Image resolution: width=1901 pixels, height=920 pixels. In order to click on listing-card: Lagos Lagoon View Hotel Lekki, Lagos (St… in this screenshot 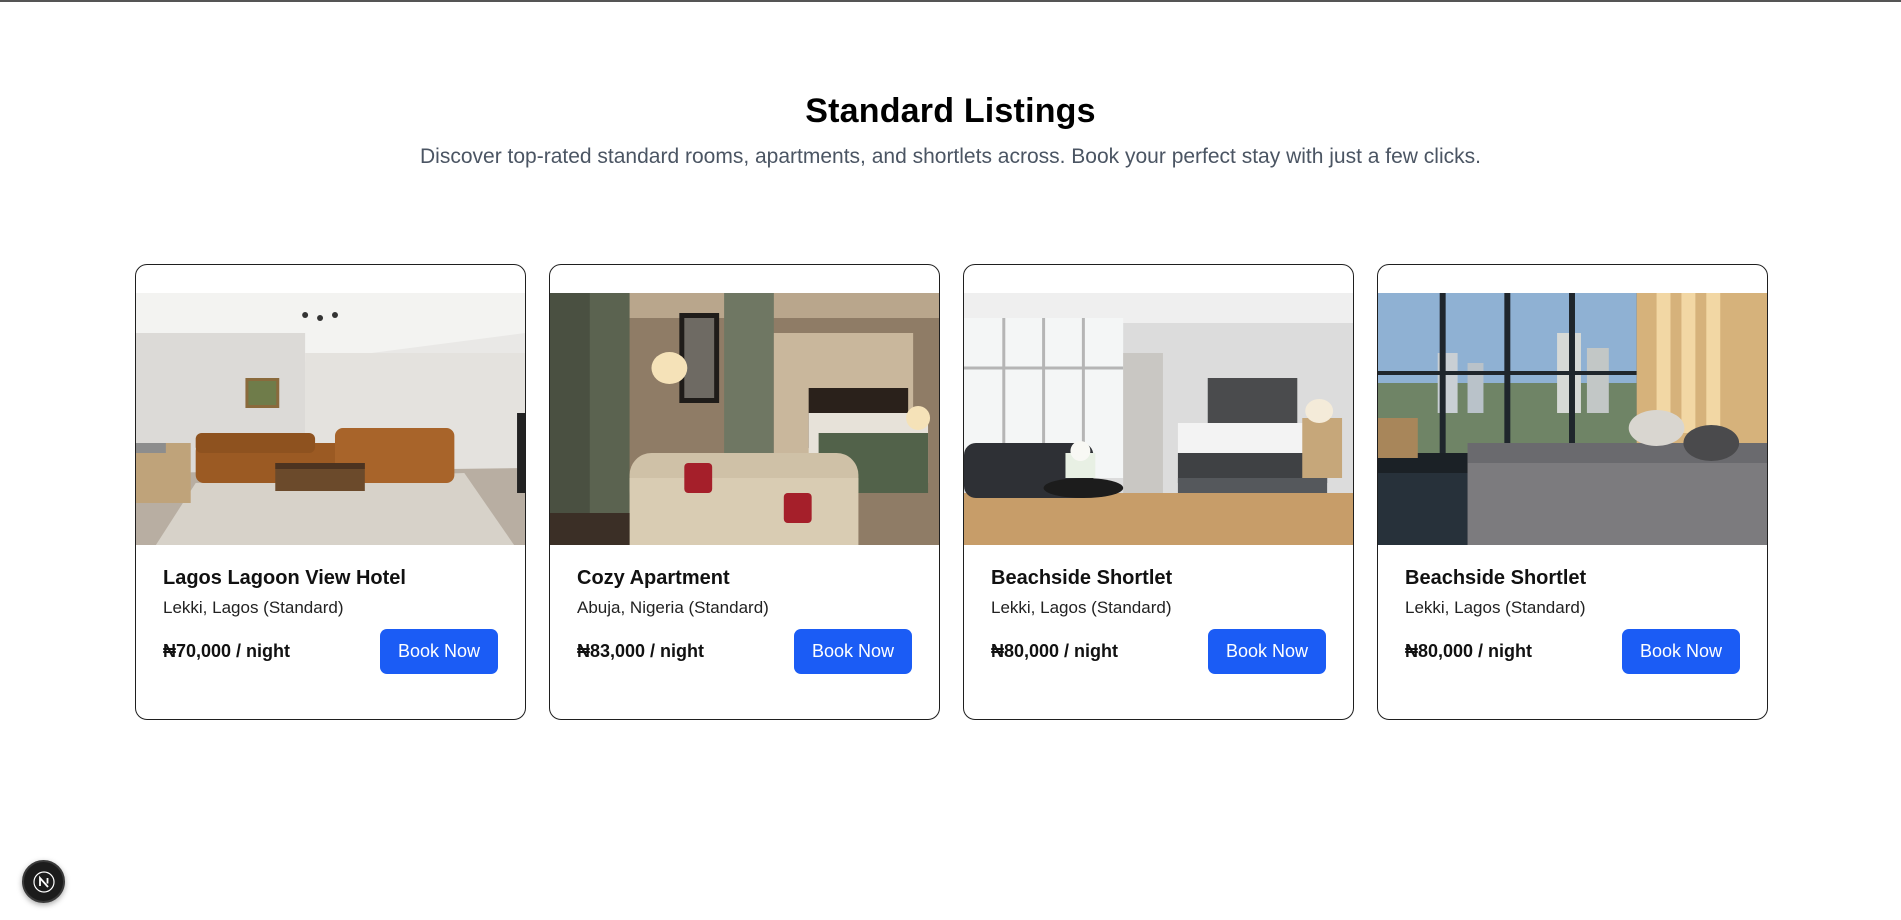, I will do `click(330, 492)`.